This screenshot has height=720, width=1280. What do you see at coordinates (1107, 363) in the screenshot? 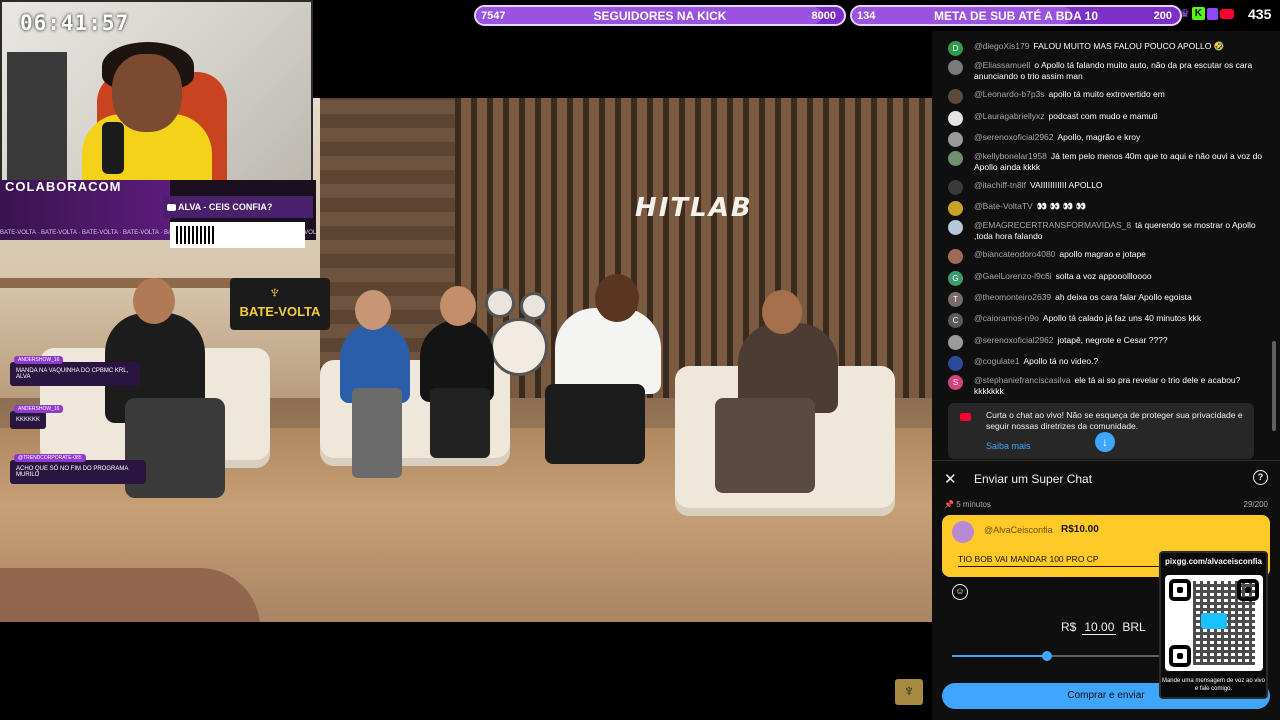
I see `chat-message: @cogulate1 Apollo tá no video.?` at bounding box center [1107, 363].